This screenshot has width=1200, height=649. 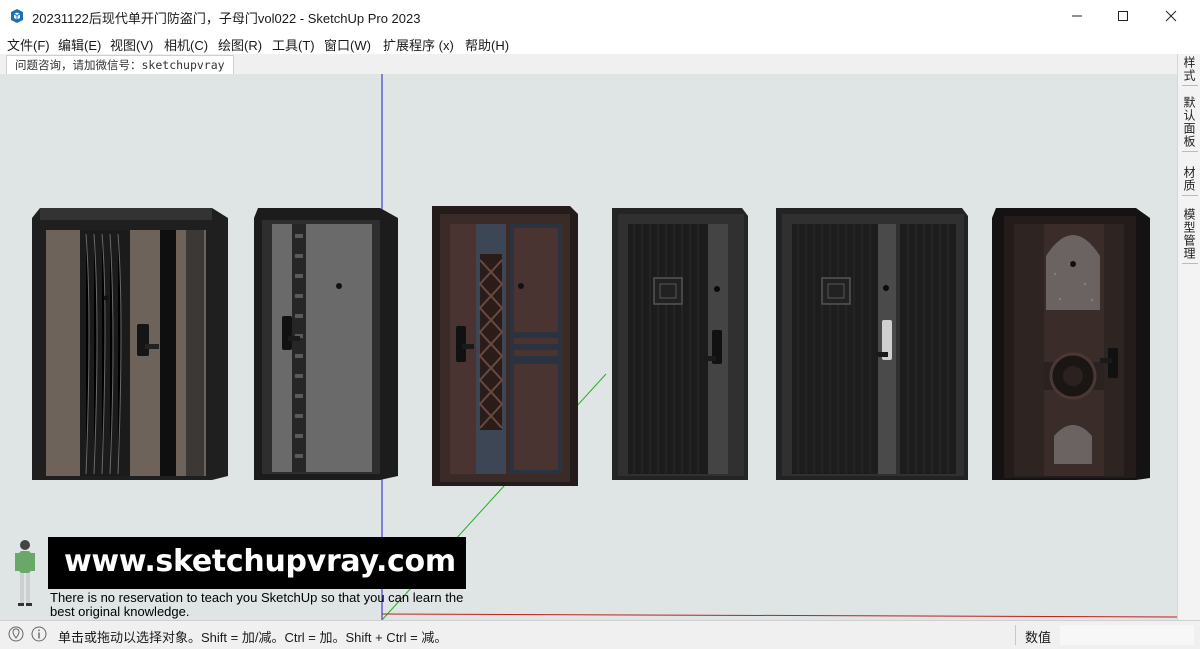 I want to click on watermark-banner: www.sketchupvray.com, so click(x=257, y=563).